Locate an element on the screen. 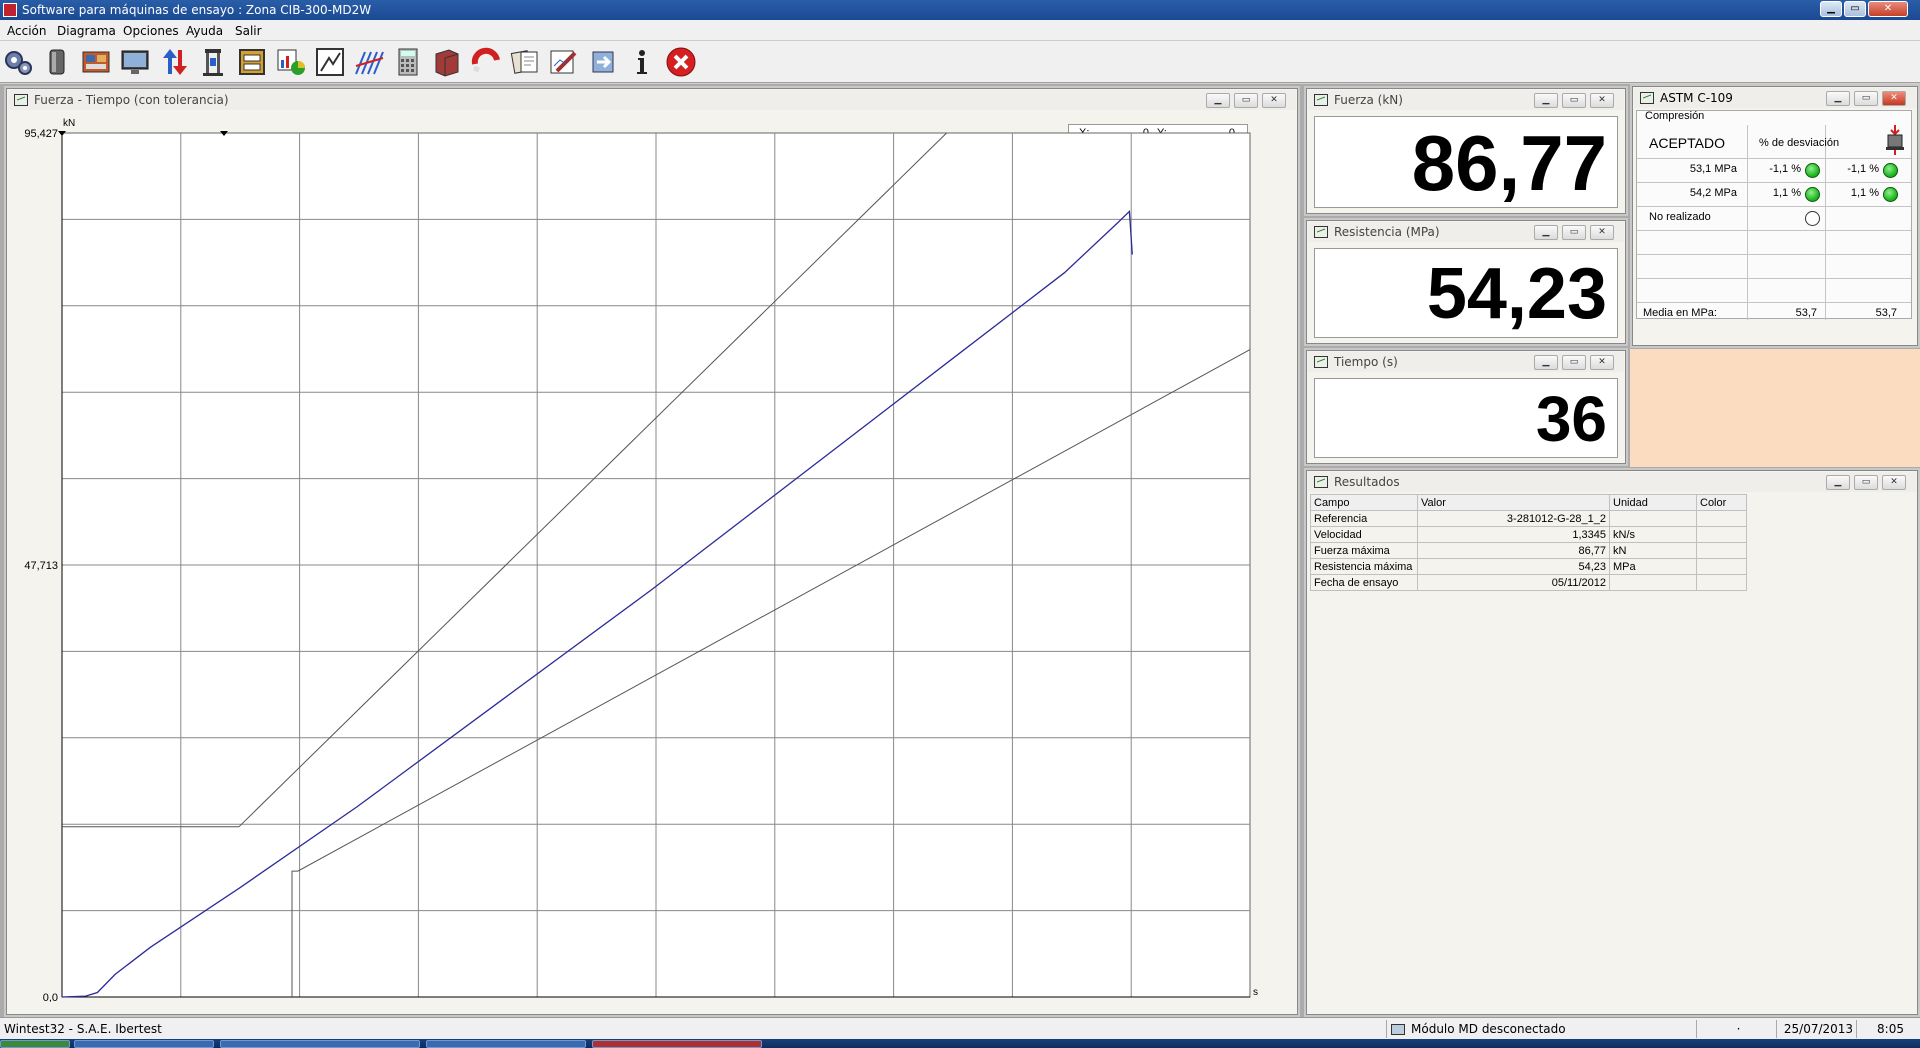 This screenshot has width=1920, height=1048. compression-specimen-icon is located at coordinates (1895, 140).